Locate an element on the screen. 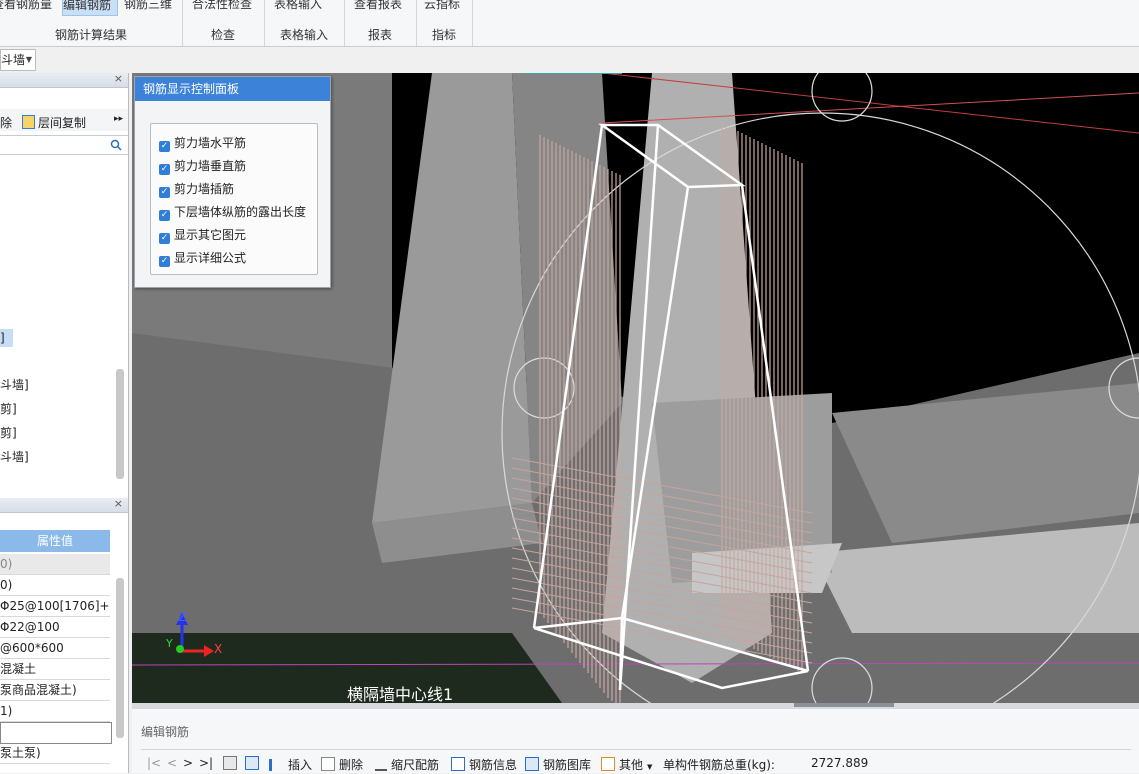 Image resolution: width=1139 pixels, height=774 pixels. property-row: 泵商品混凝土) is located at coordinates (55, 690).